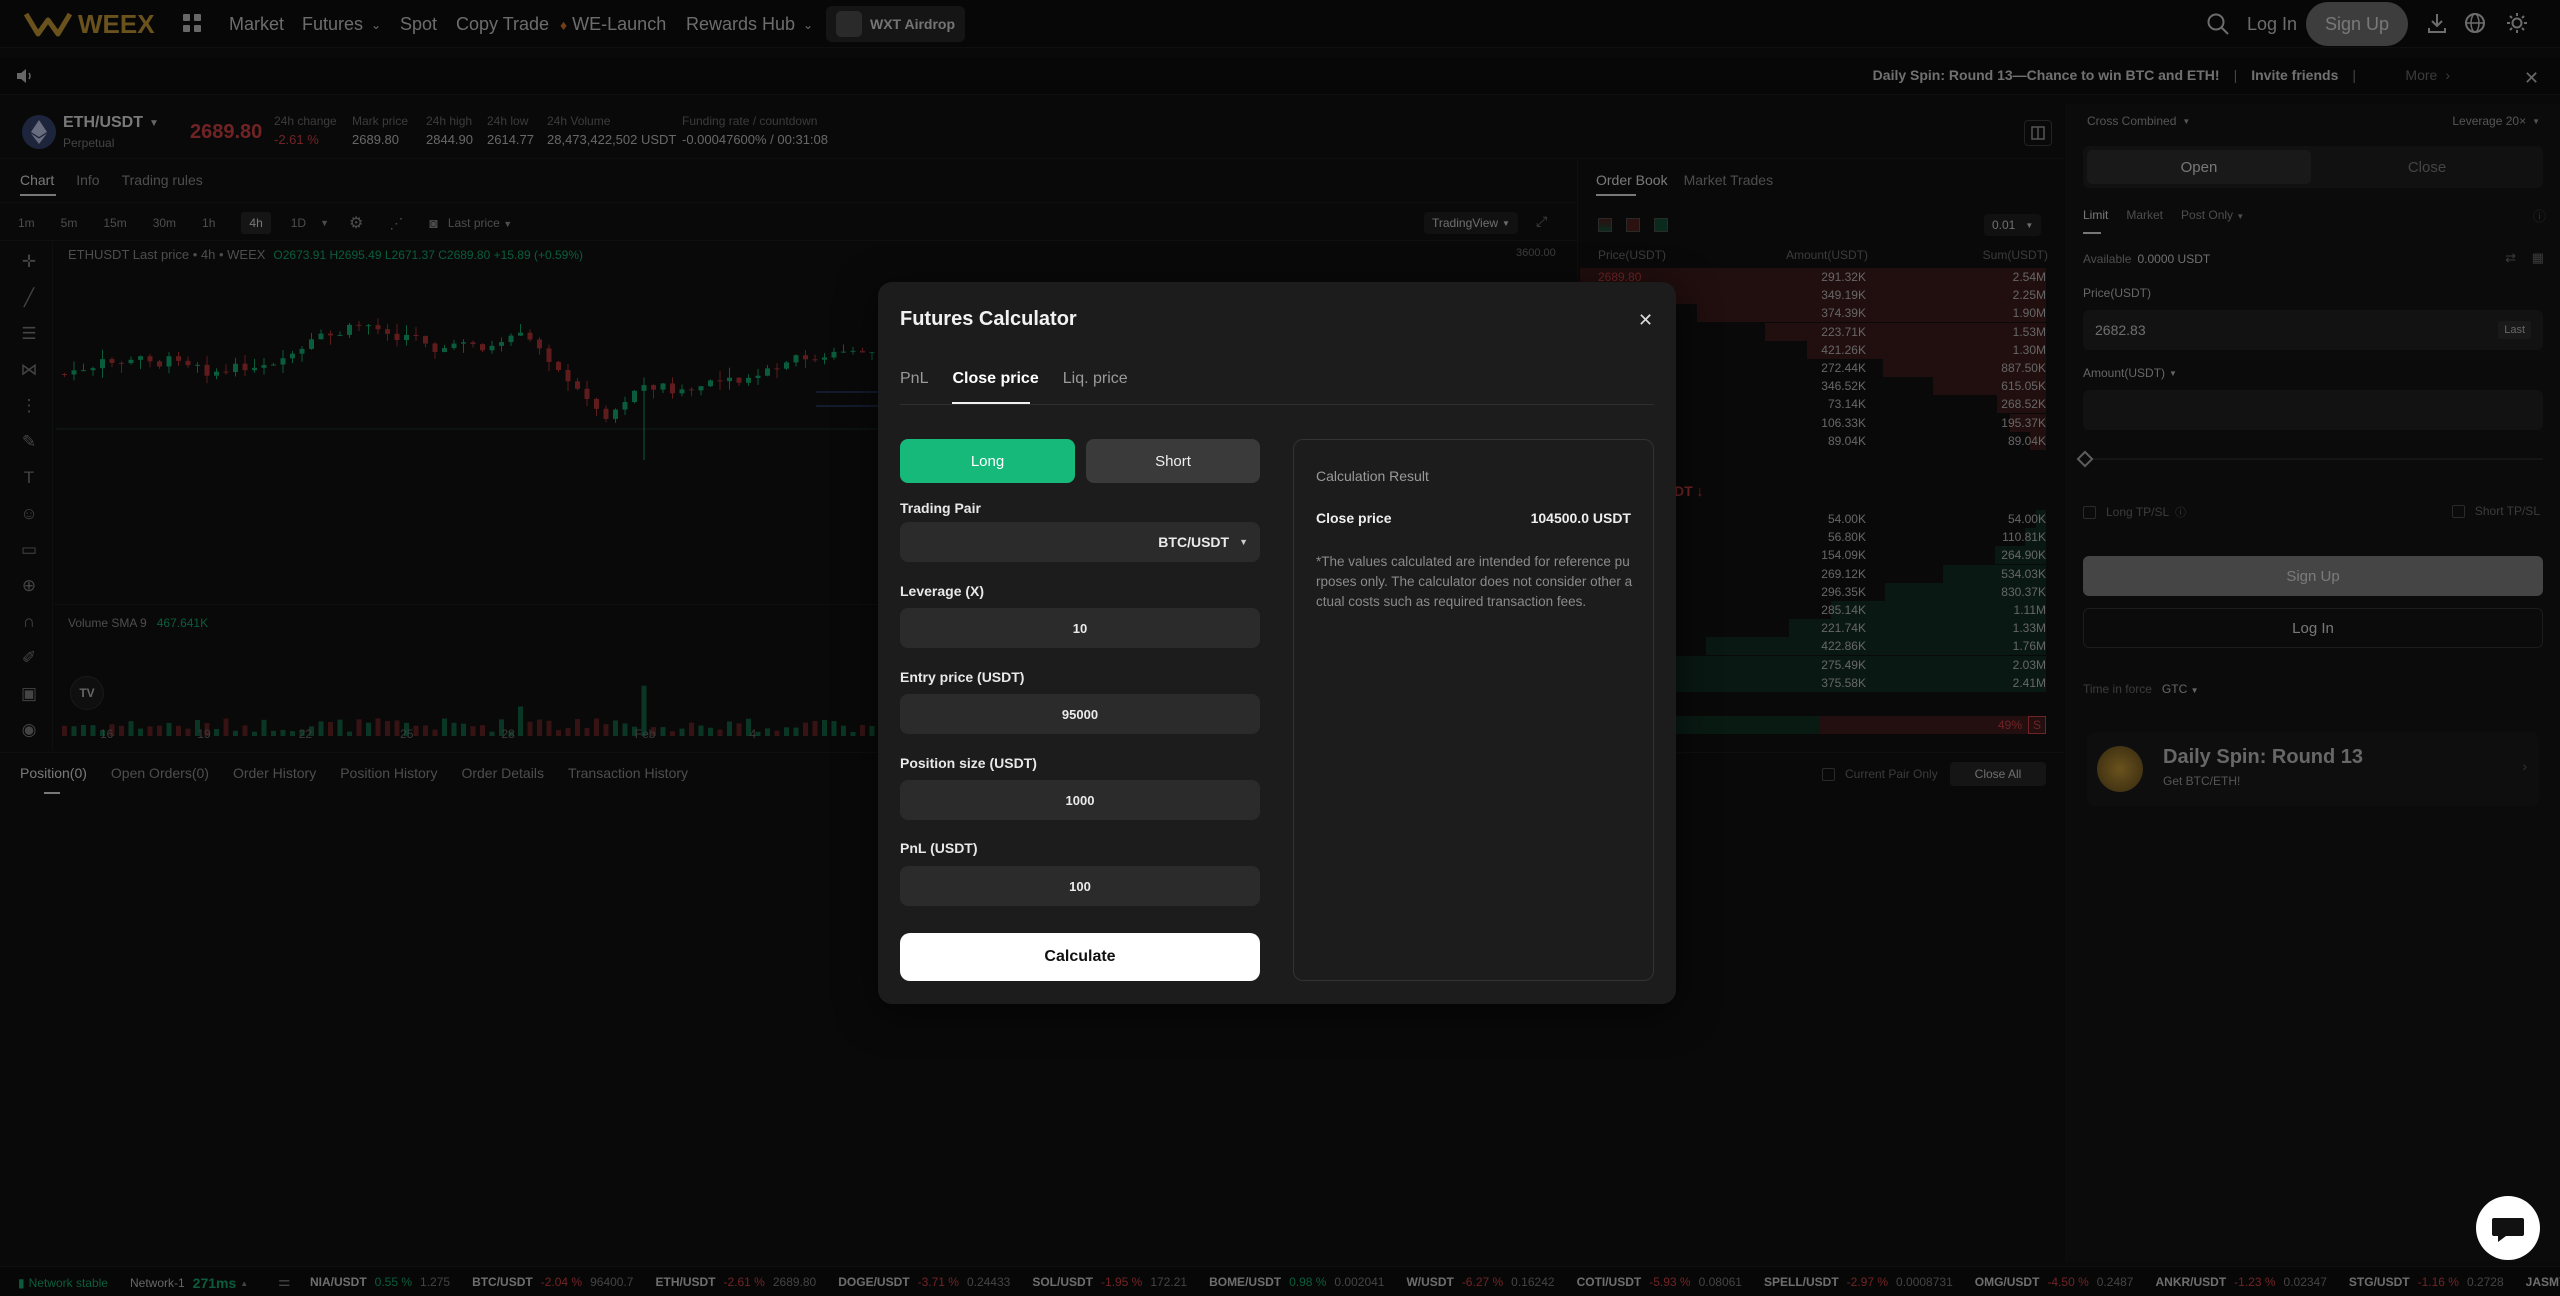 The height and width of the screenshot is (1296, 2560). What do you see at coordinates (940, 508) in the screenshot?
I see `trading-pair-label: Trading Pair` at bounding box center [940, 508].